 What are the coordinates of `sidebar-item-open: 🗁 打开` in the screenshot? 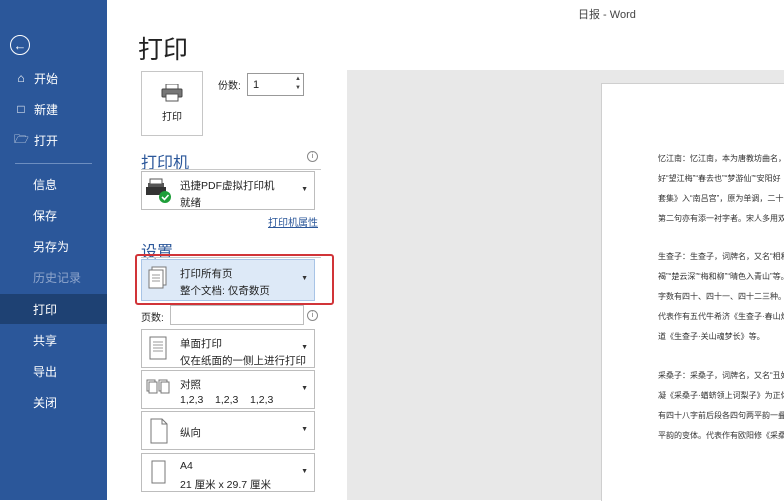 It's located at (53, 140).